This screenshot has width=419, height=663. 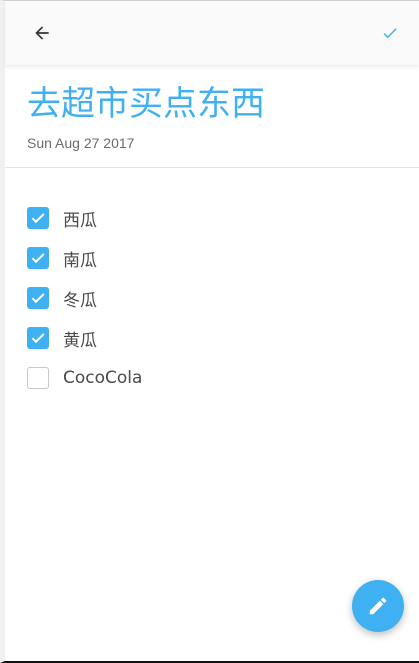 I want to click on checklist-item-label: CocoCola, so click(x=103, y=378).